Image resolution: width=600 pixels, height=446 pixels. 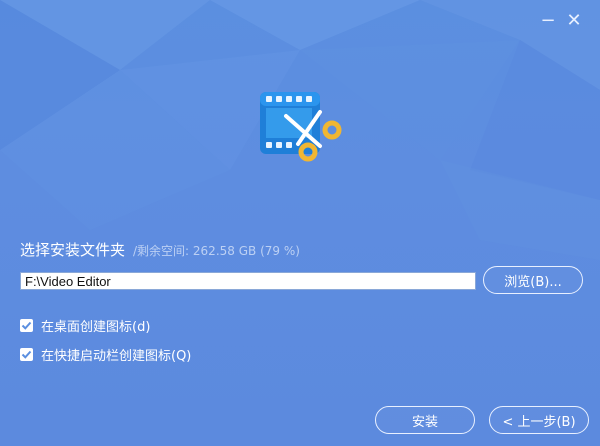 I want to click on install-folder-header: 选择安装文件夹 /剩余空间: 262.58 GB (79 %), so click(x=160, y=250).